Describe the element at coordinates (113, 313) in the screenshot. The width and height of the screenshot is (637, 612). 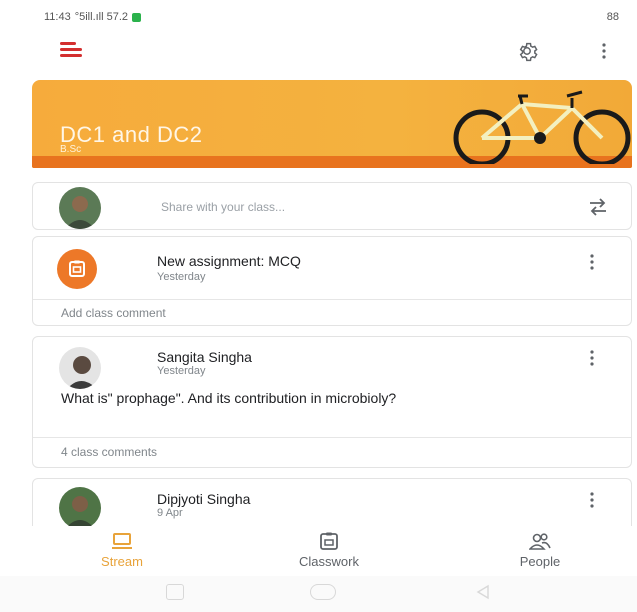
I see `add-class-comment: Add class comment` at that location.